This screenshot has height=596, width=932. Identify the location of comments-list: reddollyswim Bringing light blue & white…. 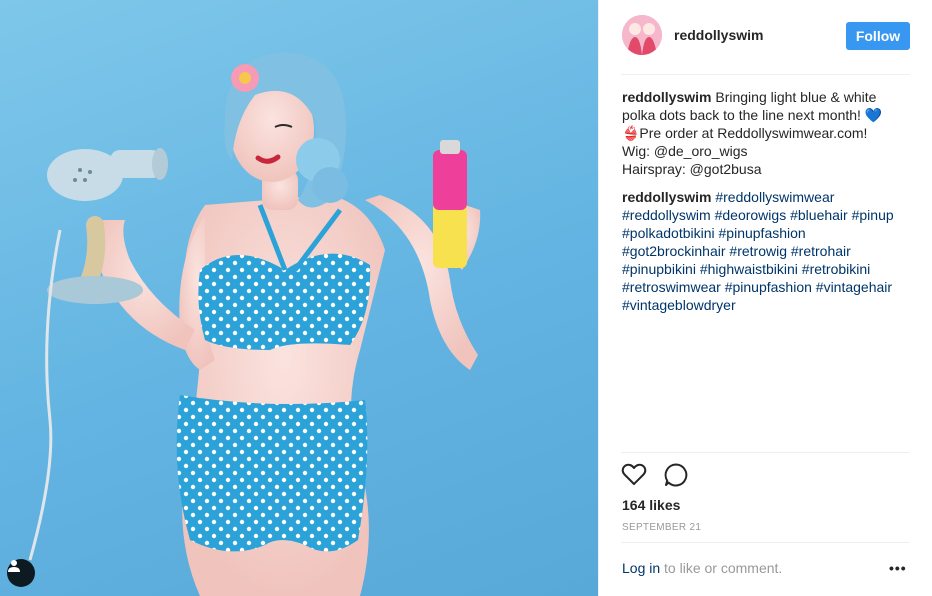
(767, 206).